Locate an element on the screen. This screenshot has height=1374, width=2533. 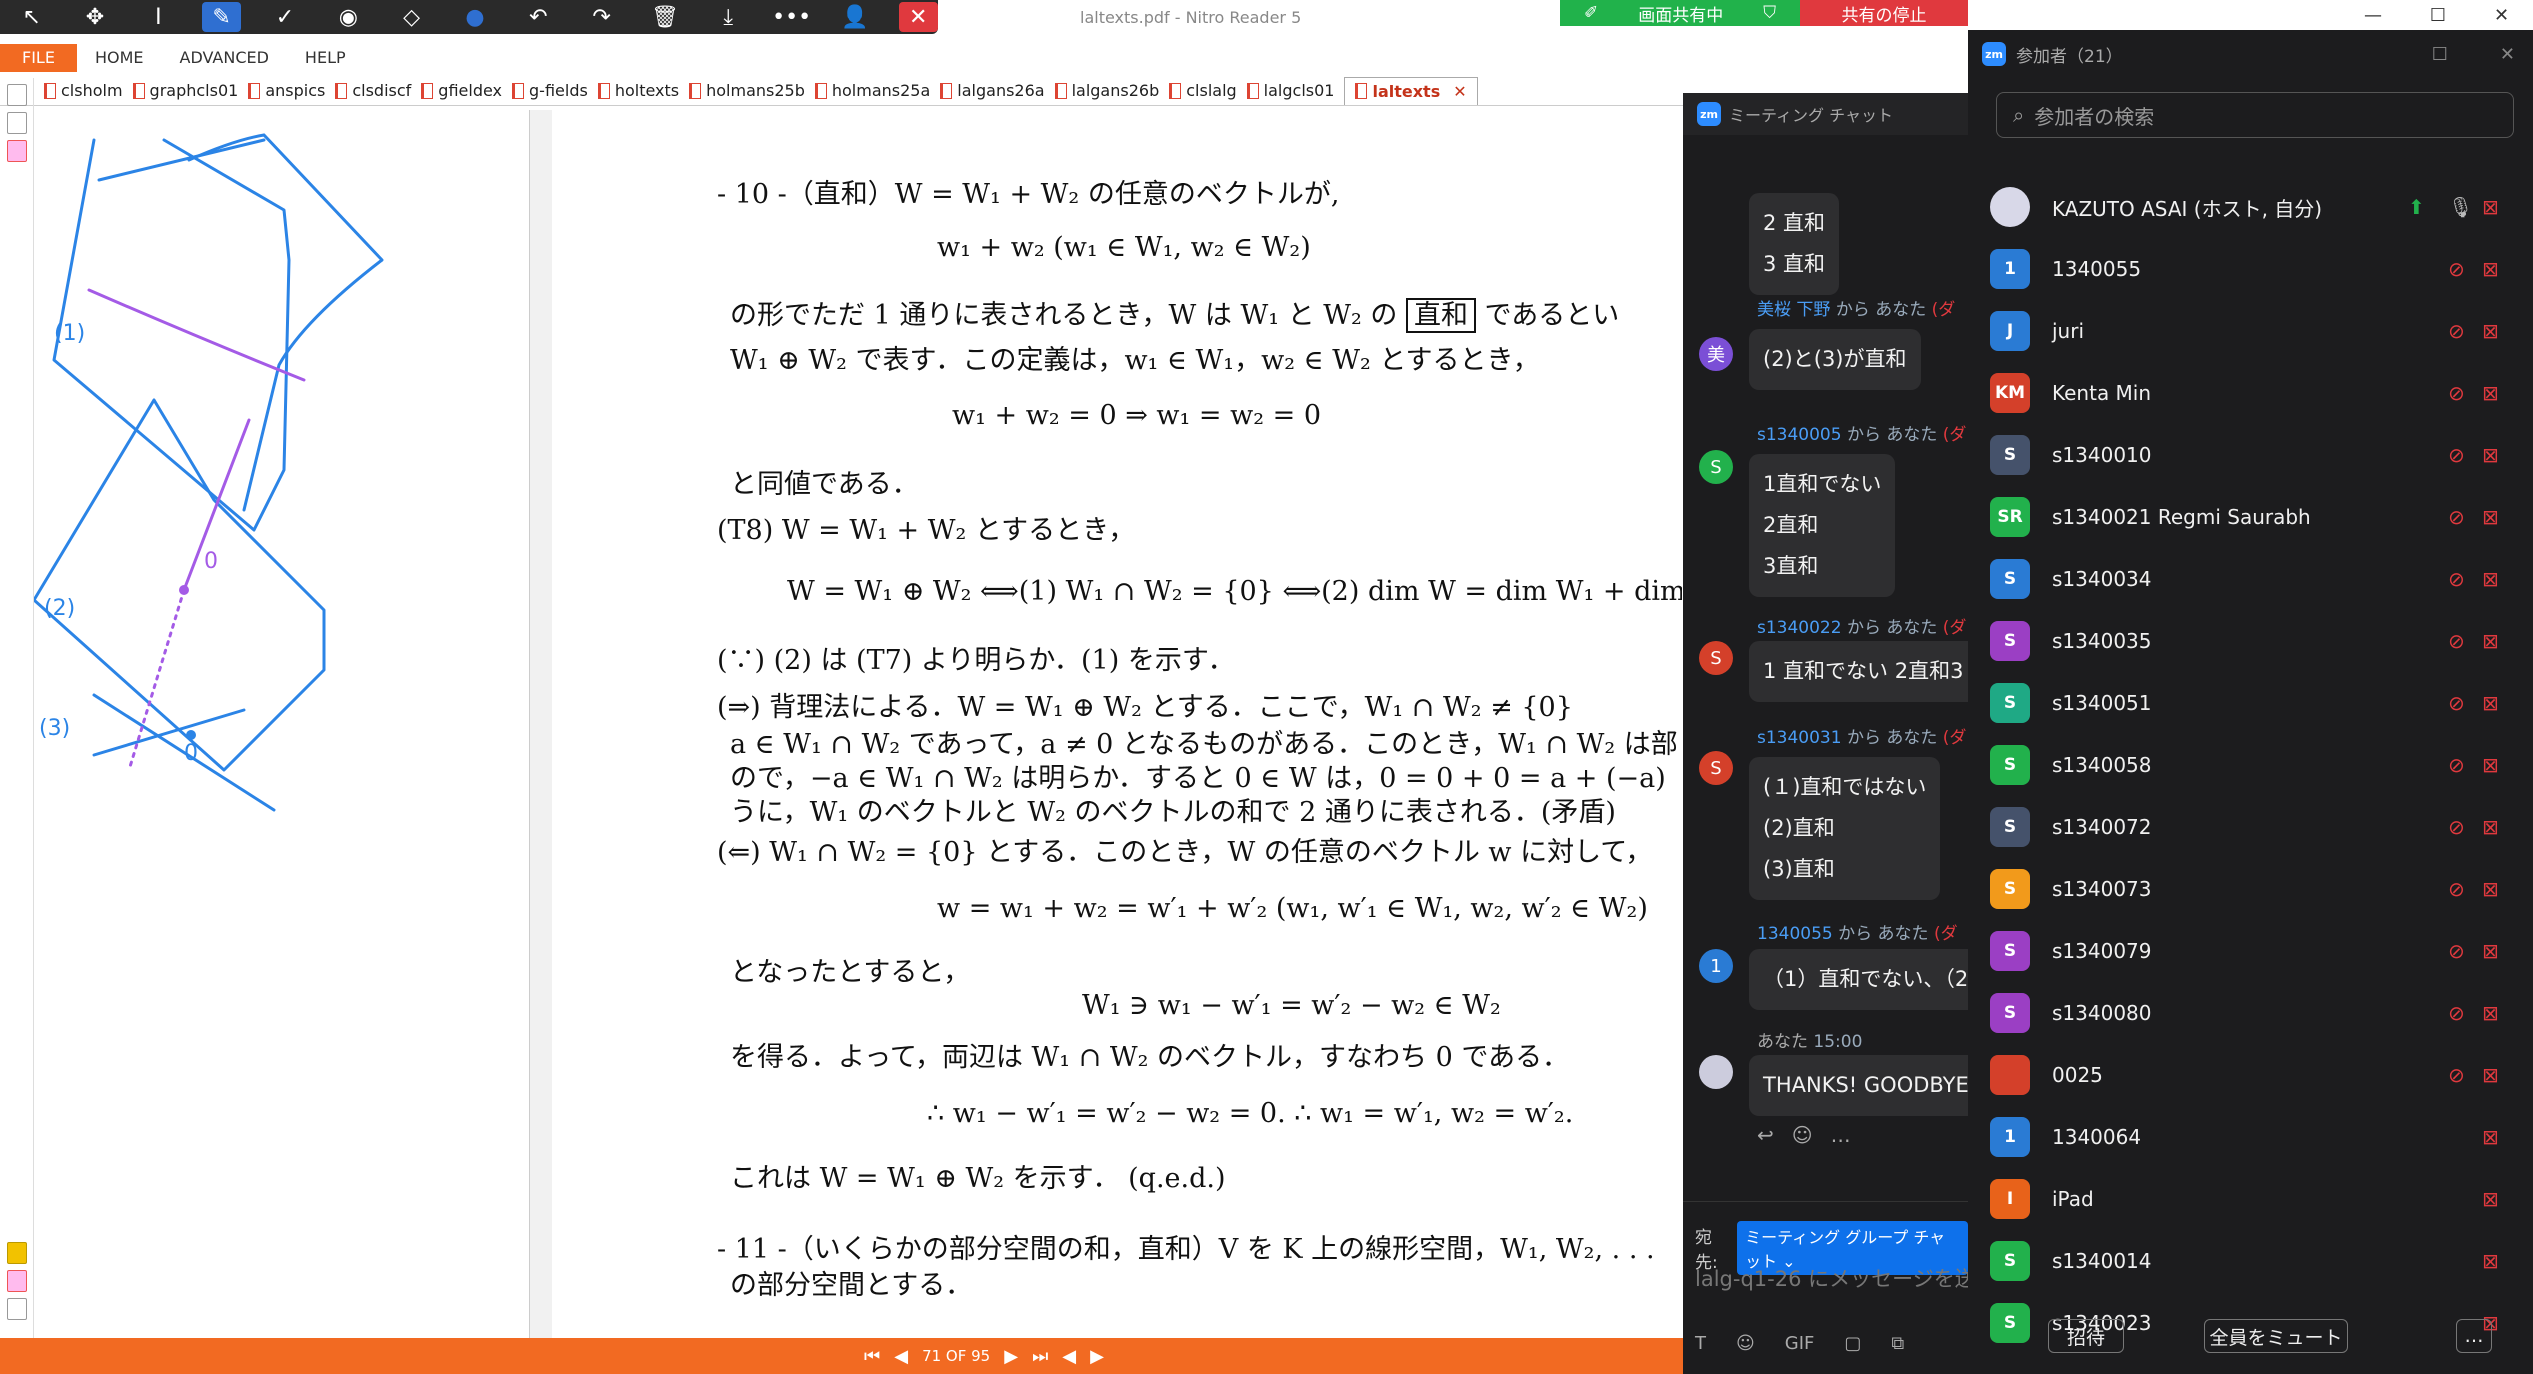
menu-help: HELP is located at coordinates (325, 58).